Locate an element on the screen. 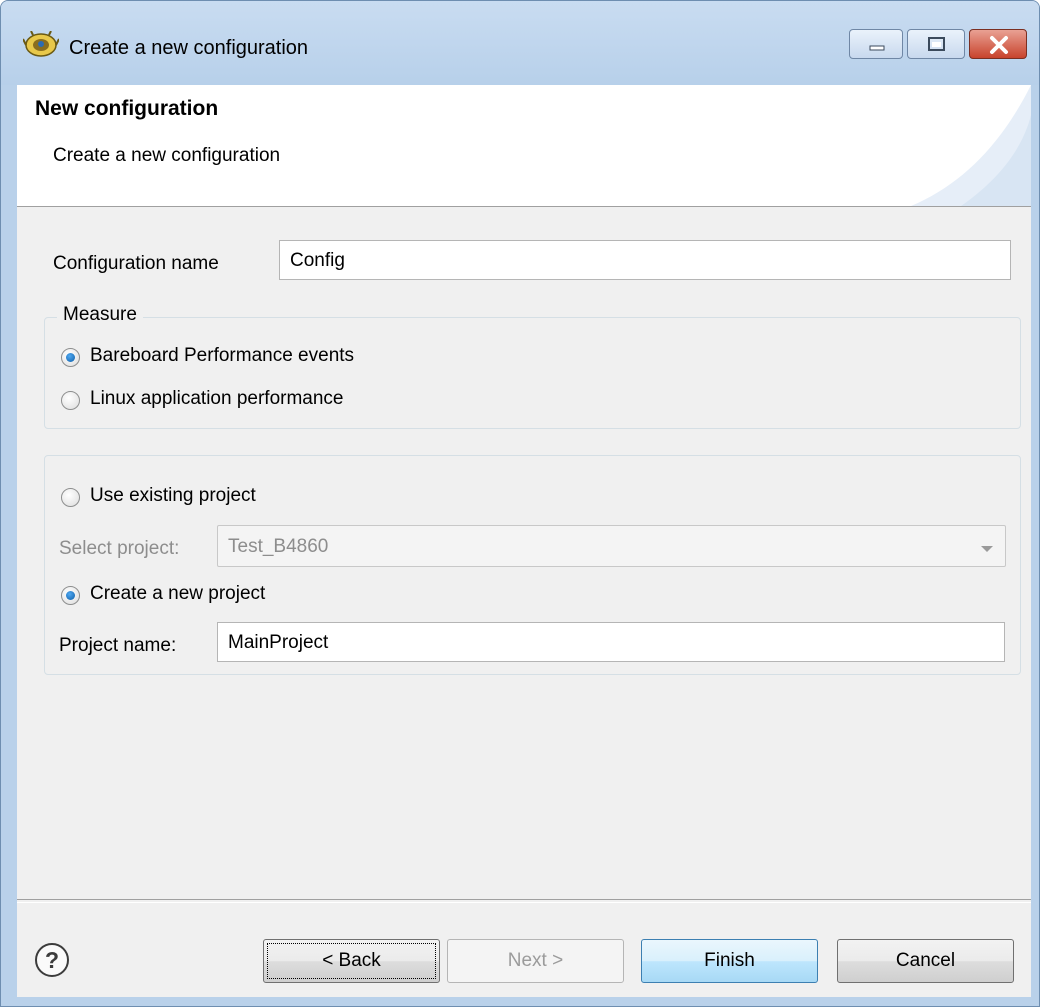 The width and height of the screenshot is (1040, 1007). minimize-icon is located at coordinates (877, 48).